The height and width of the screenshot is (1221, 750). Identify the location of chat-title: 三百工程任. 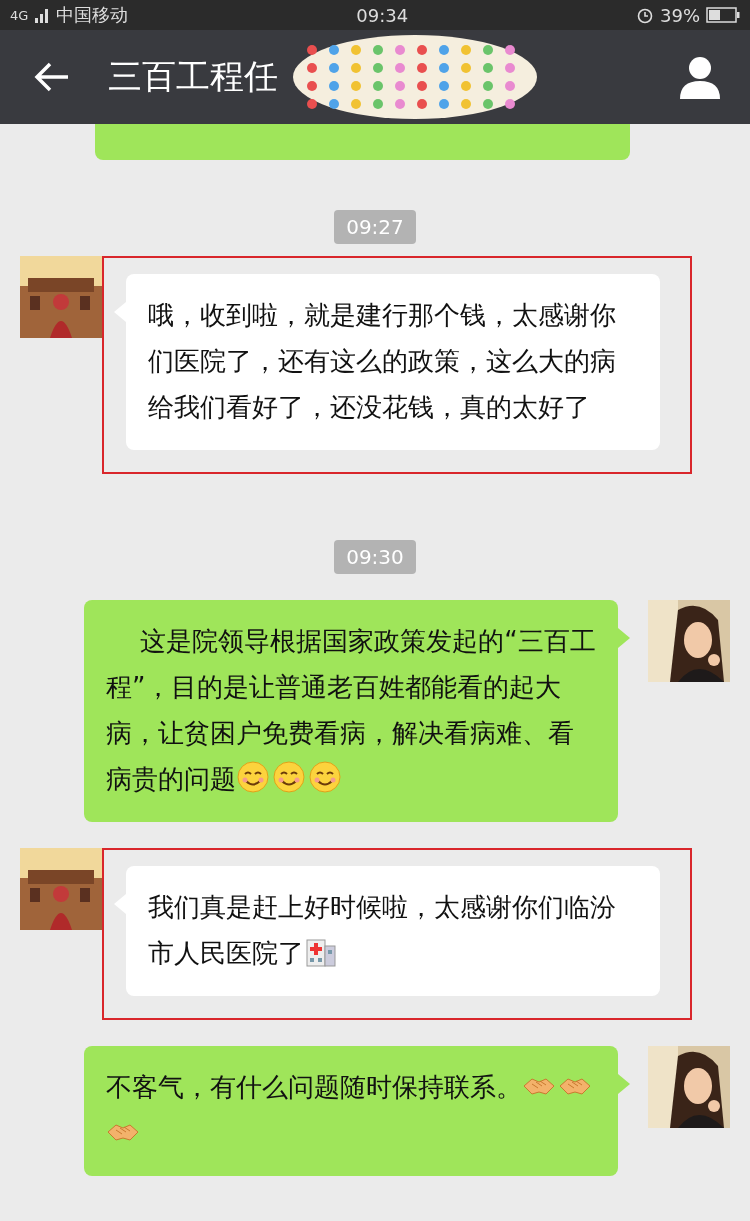
(193, 76).